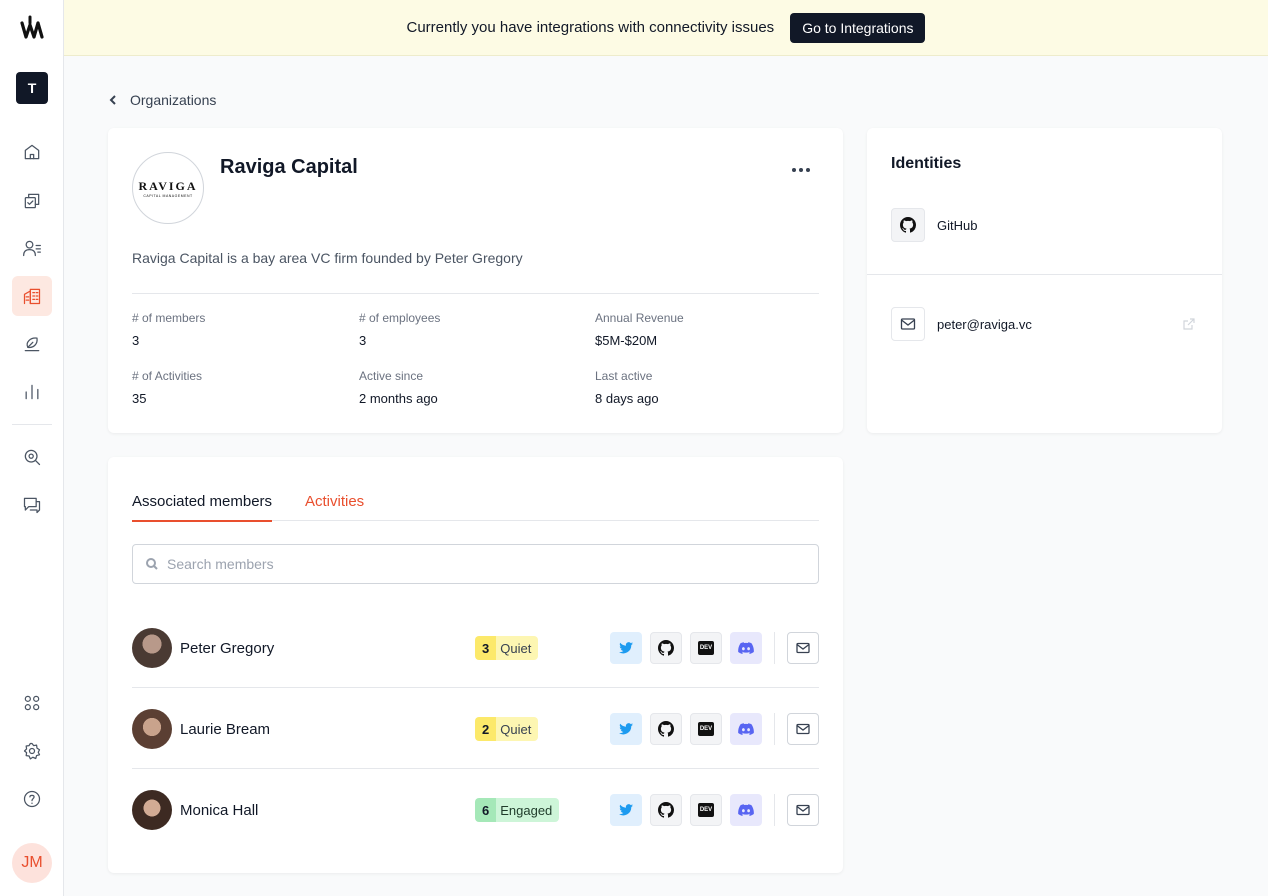 The width and height of the screenshot is (1268, 896). I want to click on search-zoom-icon, so click(32, 457).